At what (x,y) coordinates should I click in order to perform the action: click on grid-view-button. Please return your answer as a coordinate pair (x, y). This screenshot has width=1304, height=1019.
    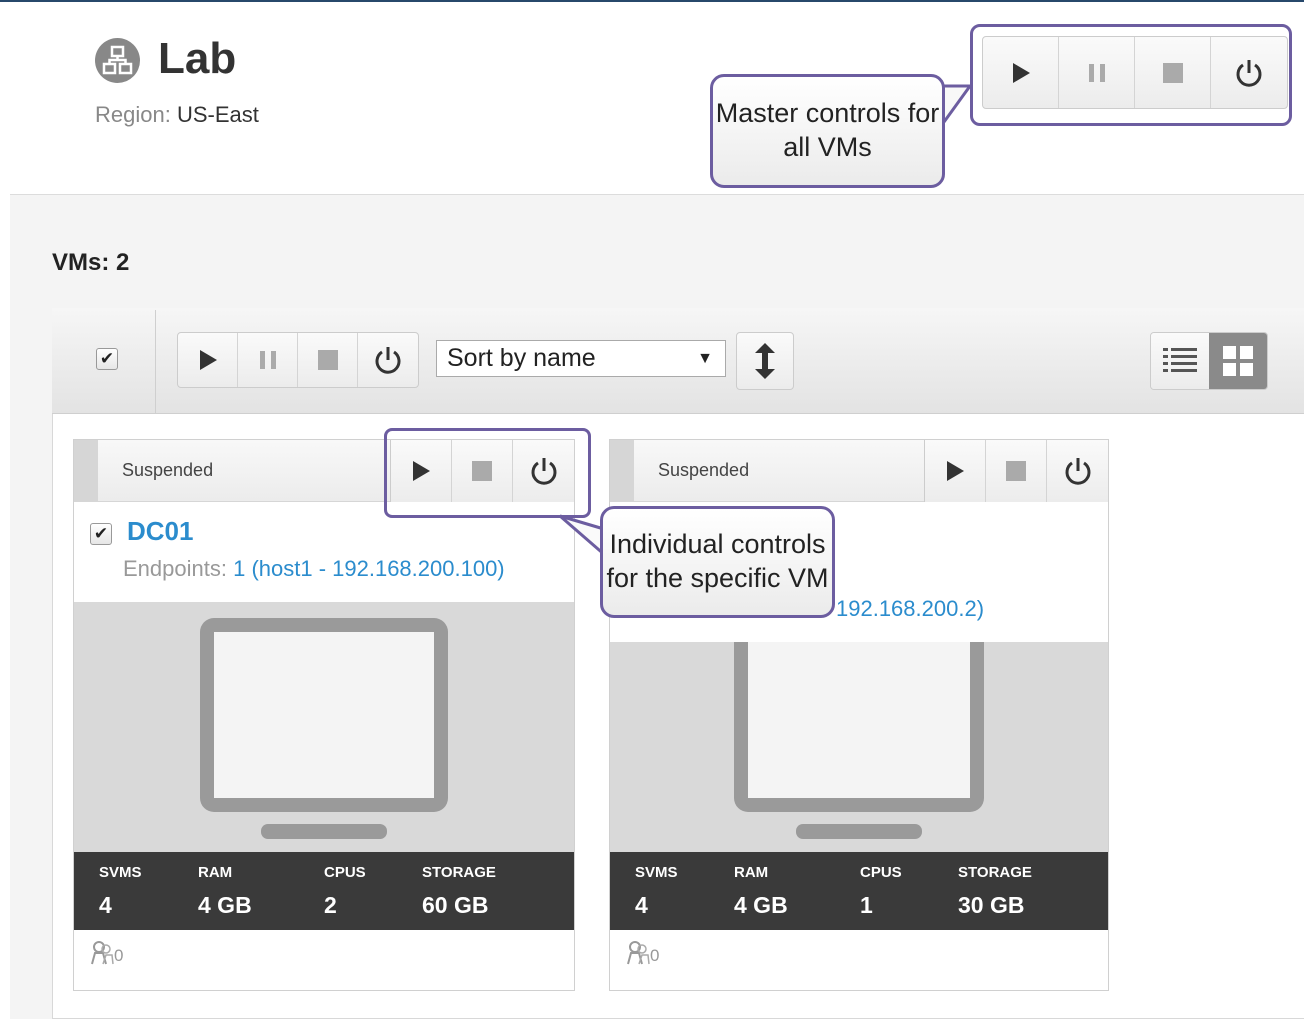
    Looking at the image, I should click on (1238, 361).